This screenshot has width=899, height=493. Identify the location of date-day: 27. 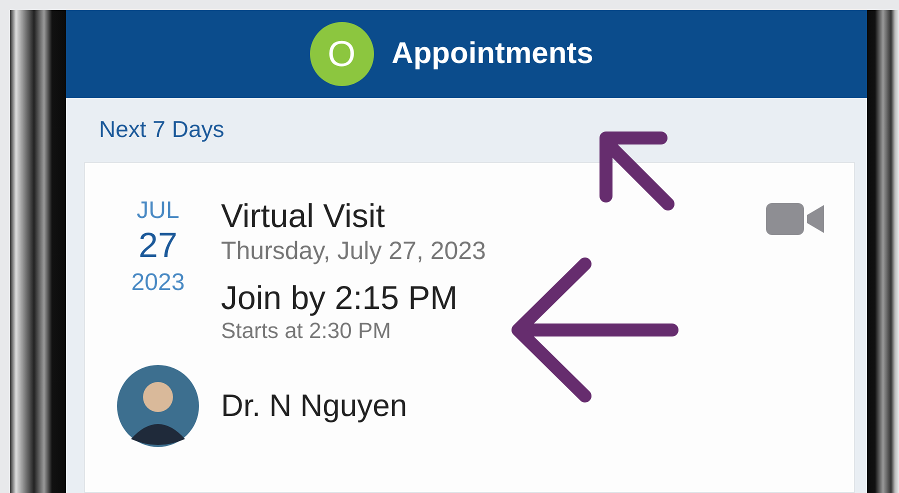
(158, 246).